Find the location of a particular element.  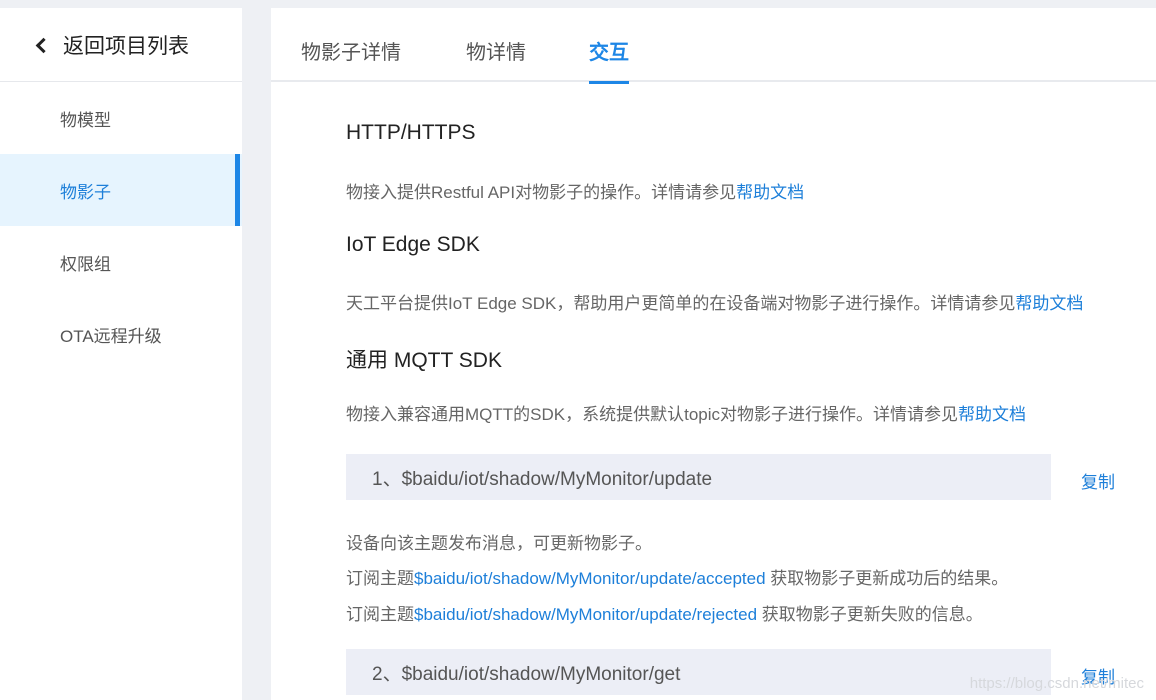

tab-thing-details: 物详情 is located at coordinates (496, 59).